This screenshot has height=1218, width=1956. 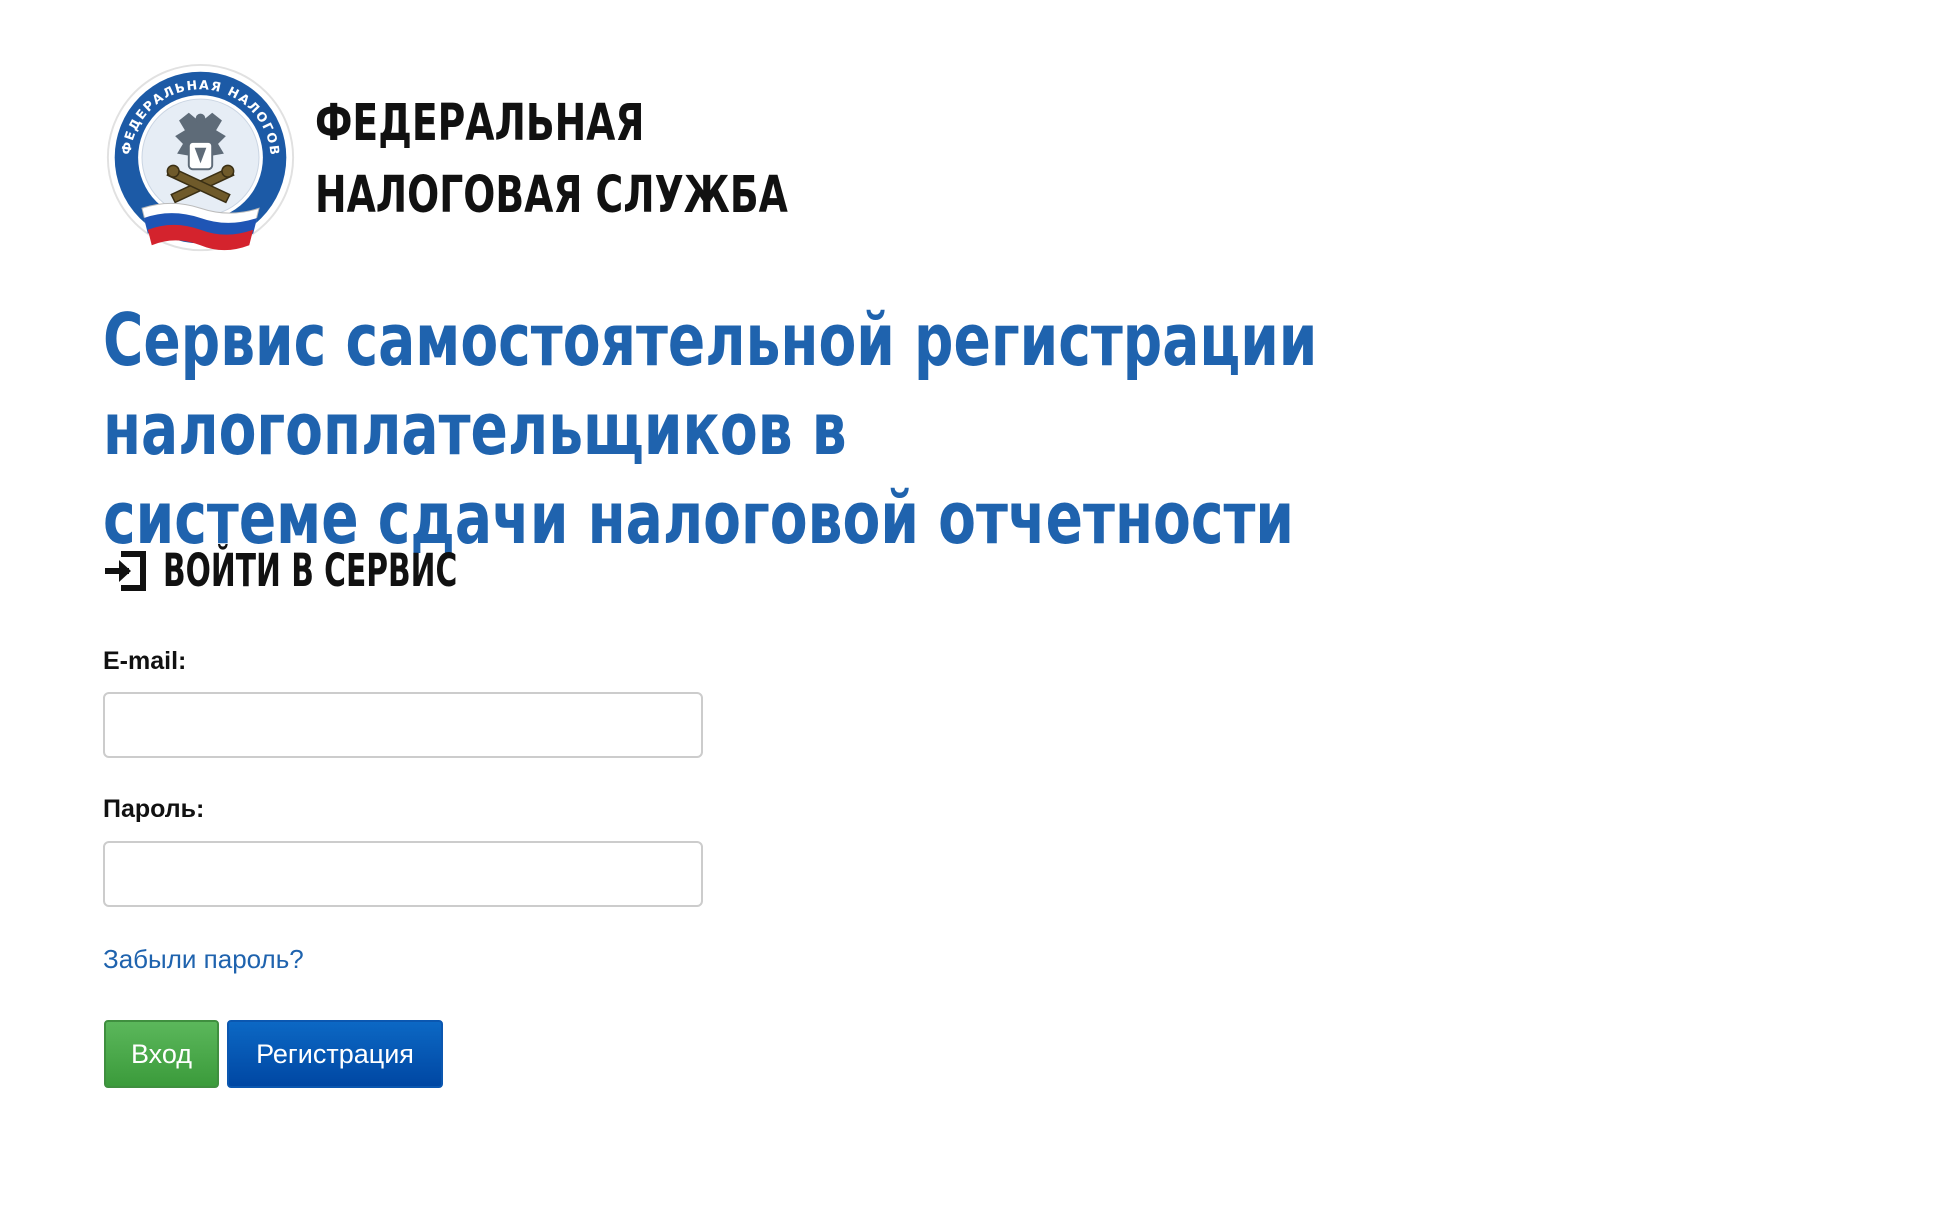 I want to click on email-field, so click(x=403, y=725).